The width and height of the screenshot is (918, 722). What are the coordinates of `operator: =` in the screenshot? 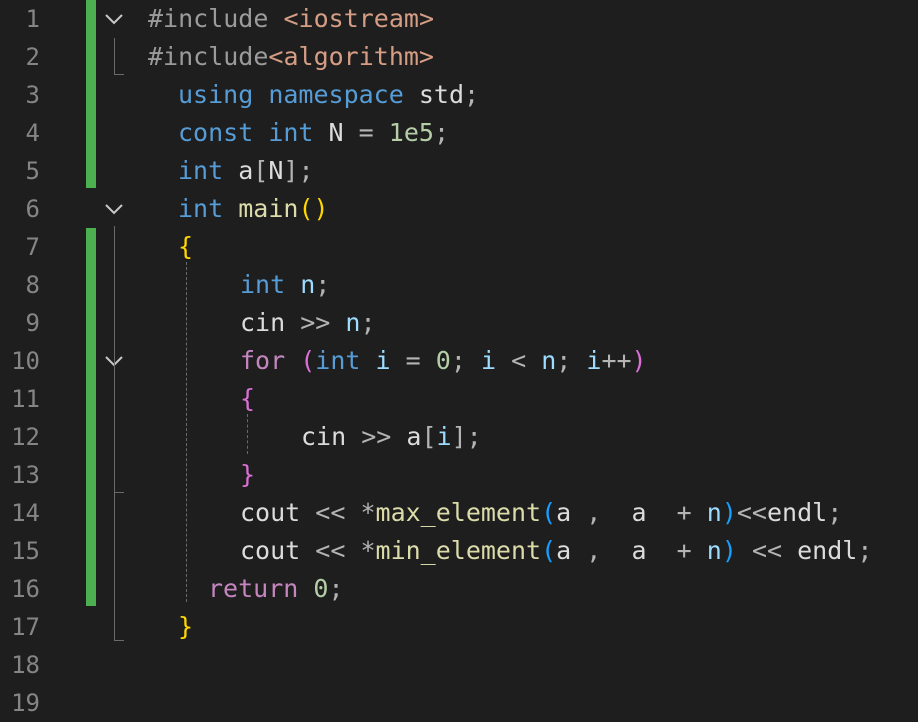 It's located at (366, 132).